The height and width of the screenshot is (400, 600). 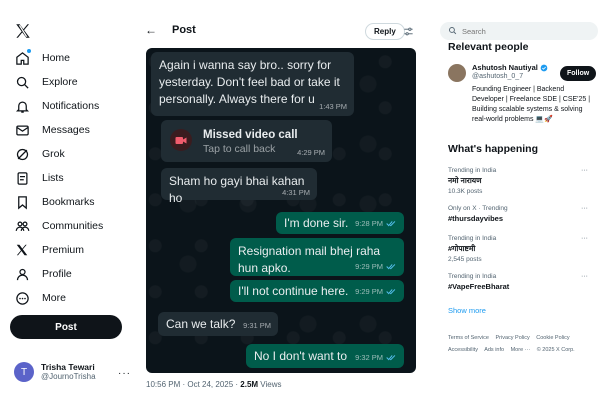 What do you see at coordinates (56, 106) in the screenshot?
I see `nav-notifications: Notifications` at bounding box center [56, 106].